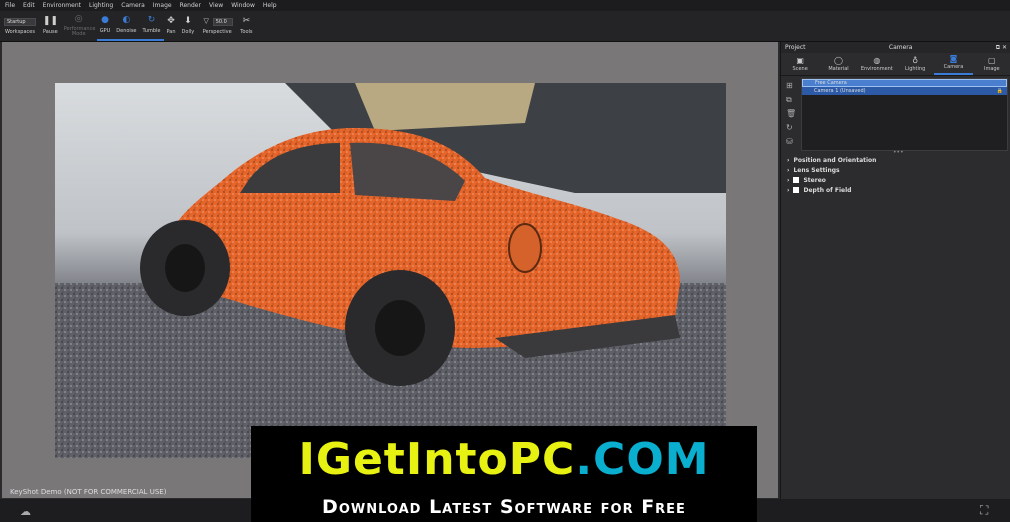  What do you see at coordinates (897, 180) in the screenshot?
I see `section-stereo: › Stereo` at bounding box center [897, 180].